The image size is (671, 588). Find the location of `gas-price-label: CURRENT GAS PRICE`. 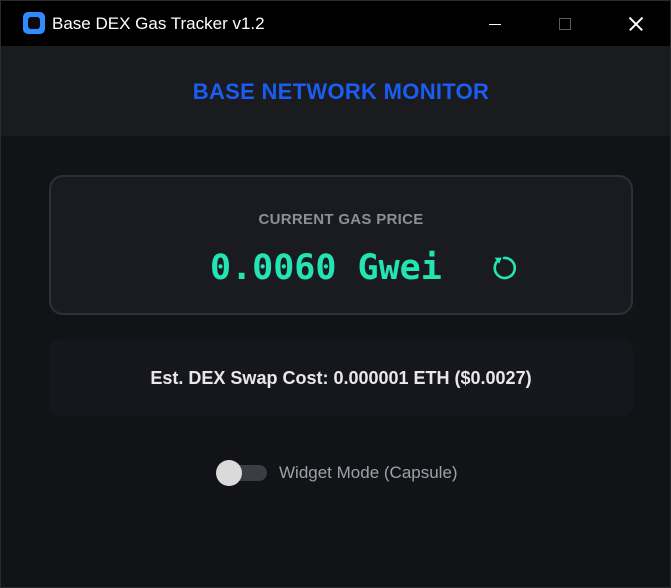

gas-price-label: CURRENT GAS PRICE is located at coordinates (341, 219).